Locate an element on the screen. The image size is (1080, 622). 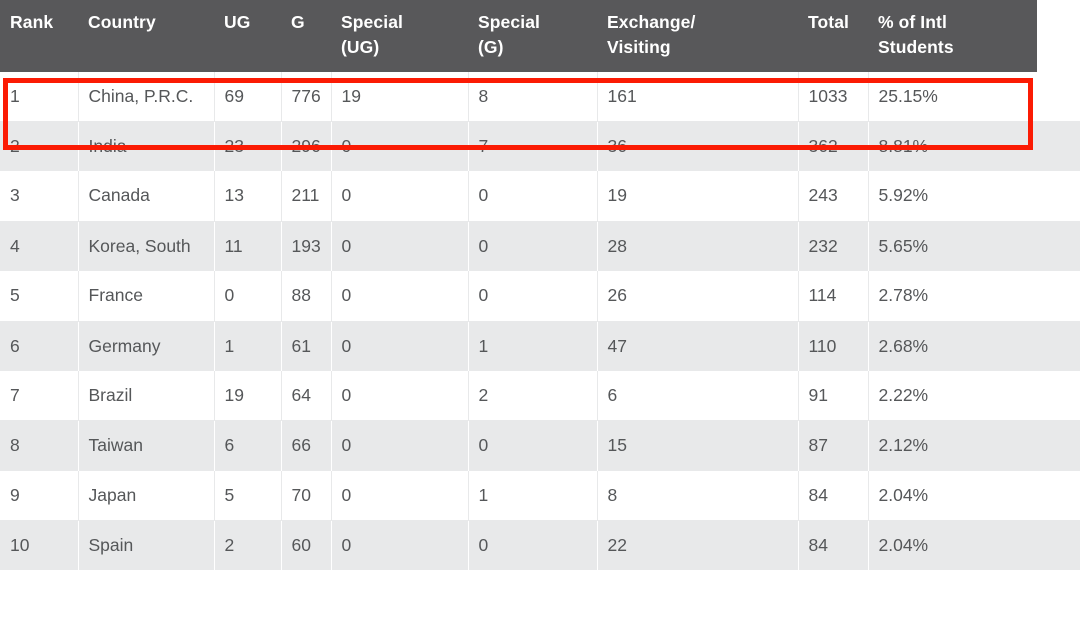
table-row: 7 Brazil 19 64 0 2 6 91 2.22% is located at coordinates (540, 395).